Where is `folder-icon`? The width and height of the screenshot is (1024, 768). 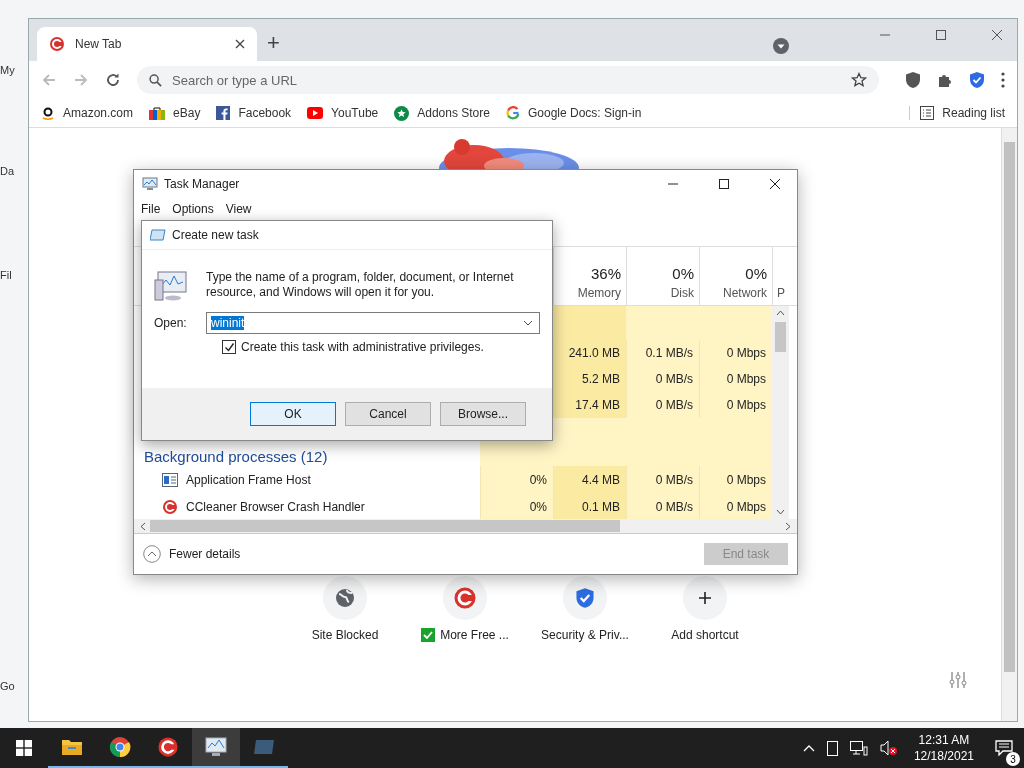
folder-icon is located at coordinates (72, 747).